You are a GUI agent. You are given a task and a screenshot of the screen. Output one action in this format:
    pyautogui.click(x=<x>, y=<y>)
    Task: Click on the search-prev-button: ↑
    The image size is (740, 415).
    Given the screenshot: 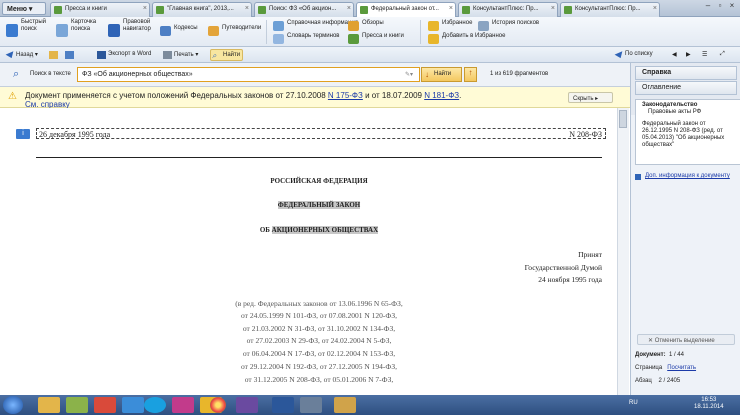 What is the action you would take?
    pyautogui.click(x=470, y=74)
    